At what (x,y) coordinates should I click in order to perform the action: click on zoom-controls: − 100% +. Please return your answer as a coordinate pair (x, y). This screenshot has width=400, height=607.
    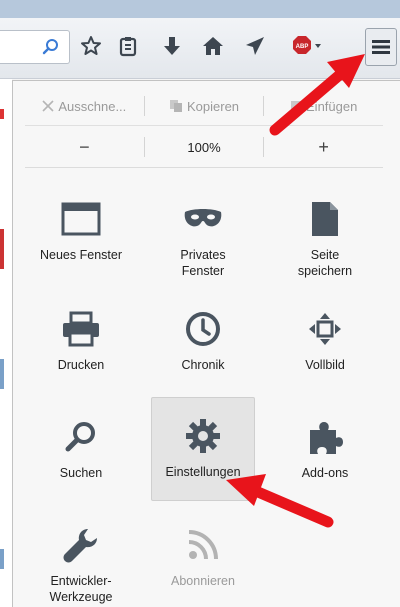
    Looking at the image, I should click on (204, 147).